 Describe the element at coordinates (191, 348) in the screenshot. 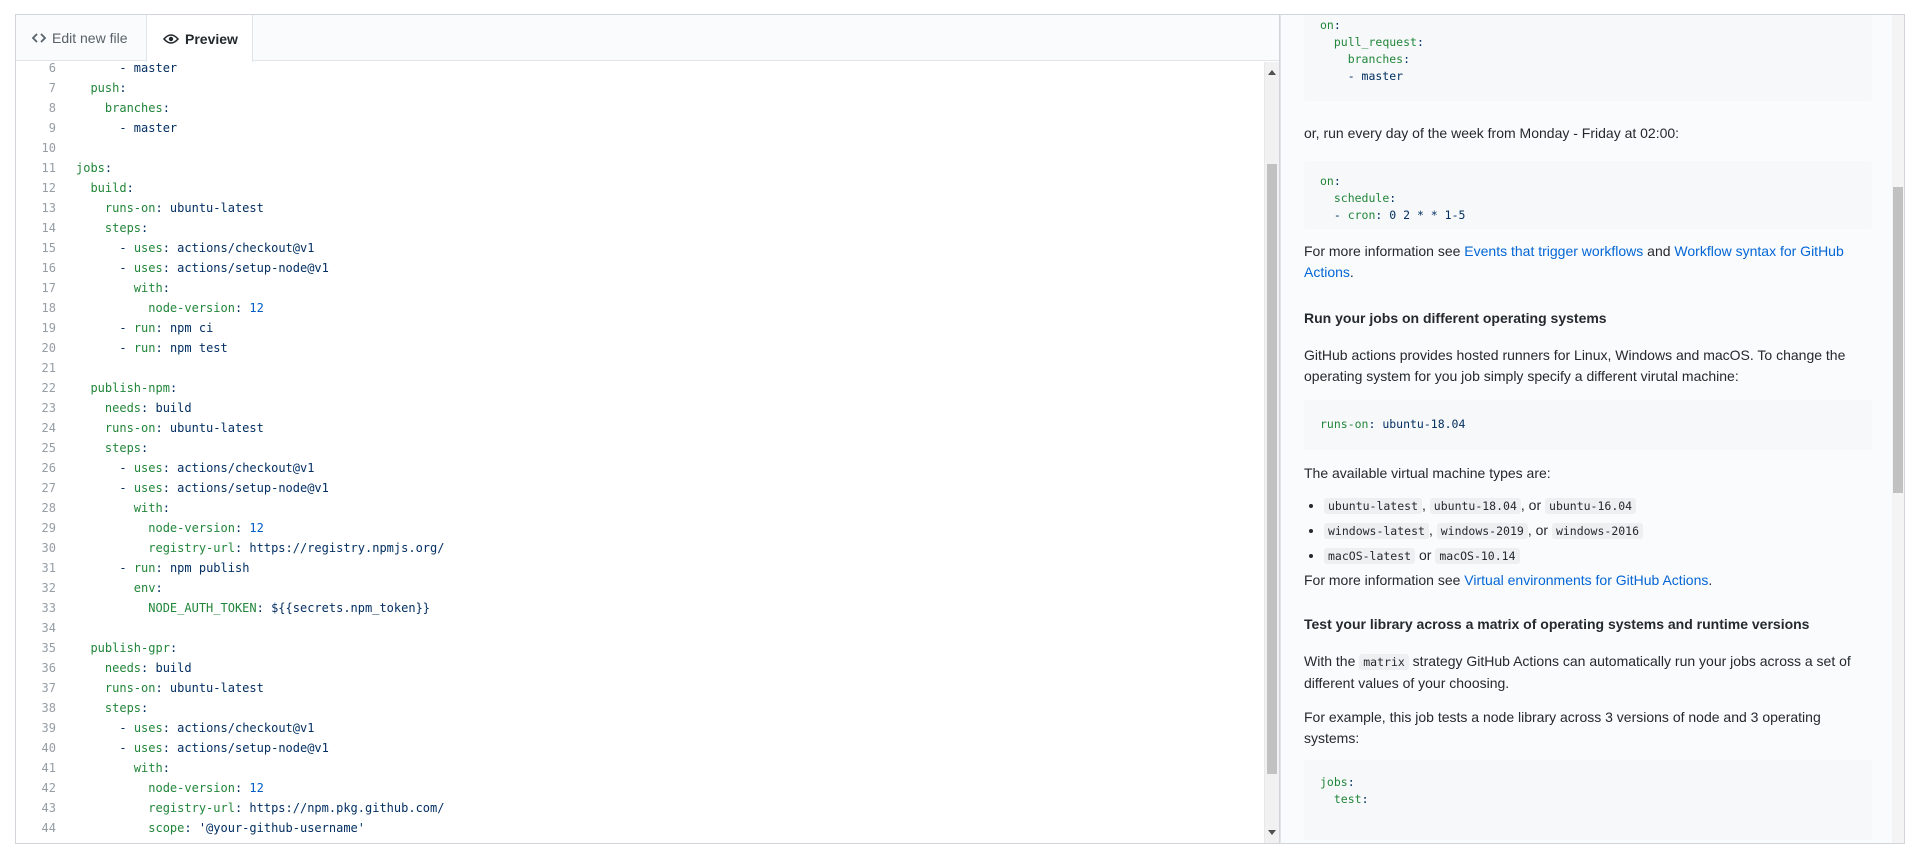

I see `code-token: : npm test` at that location.